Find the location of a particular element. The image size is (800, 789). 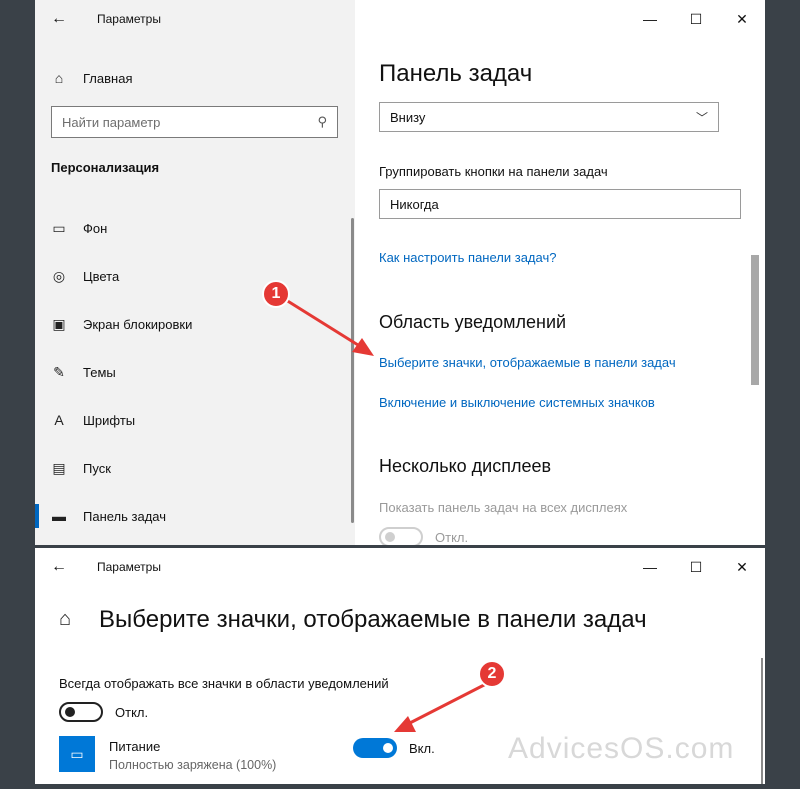

sidebar-scrollbar is located at coordinates (352, 370).